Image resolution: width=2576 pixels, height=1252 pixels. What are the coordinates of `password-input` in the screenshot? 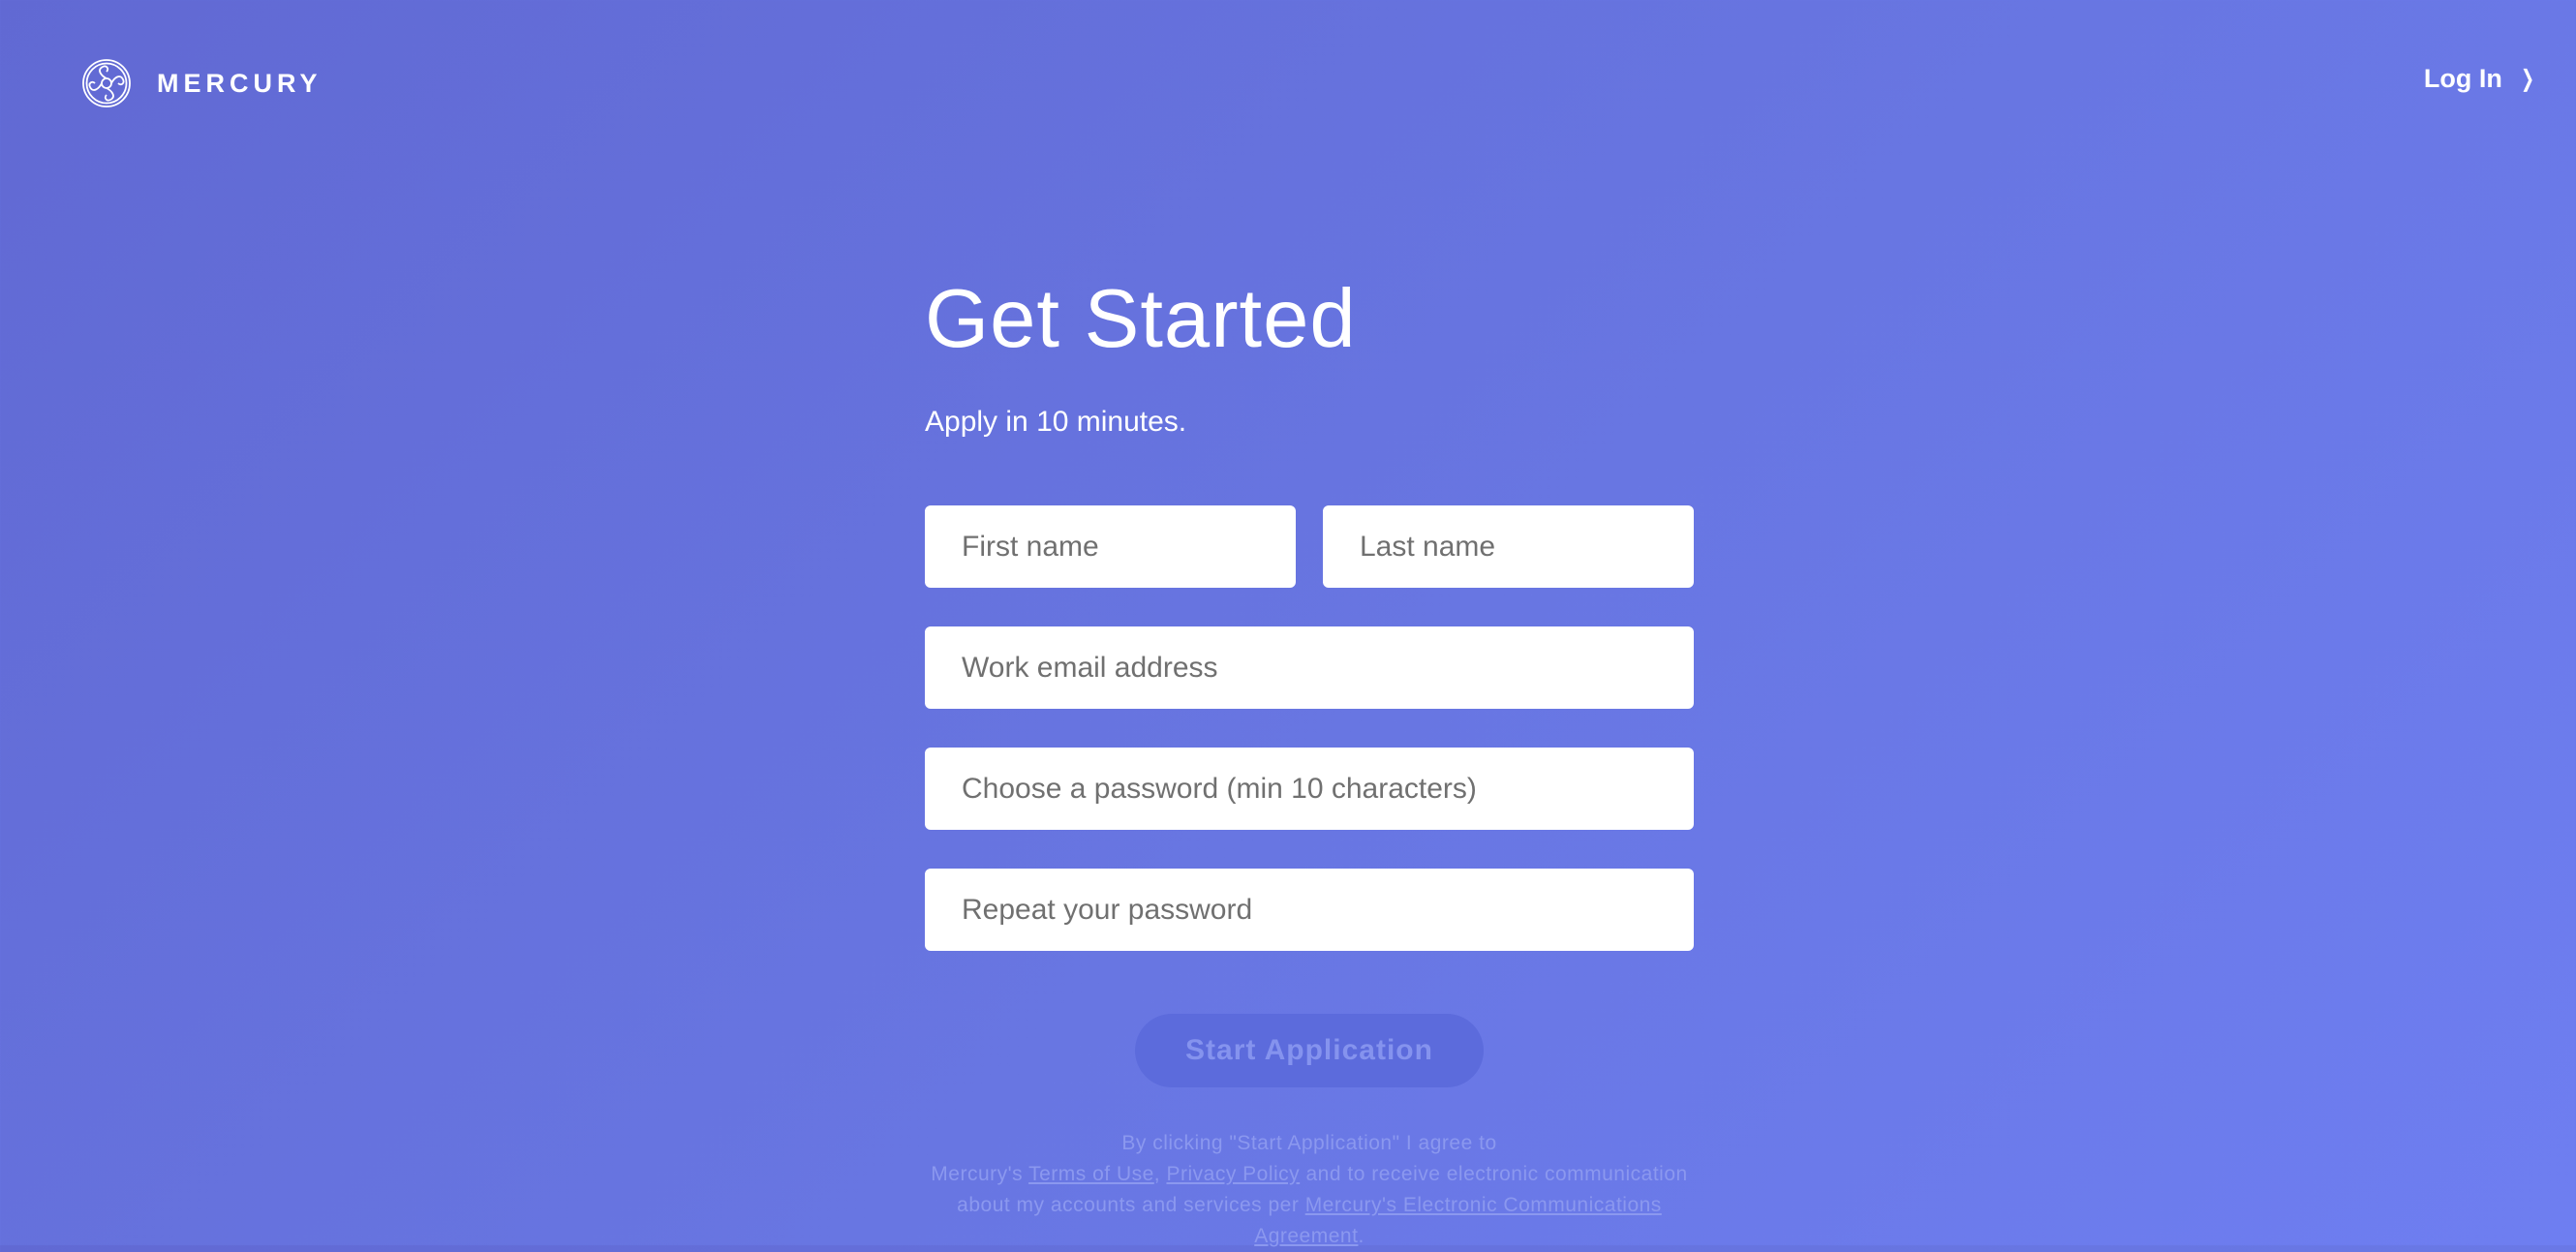 It's located at (1309, 789).